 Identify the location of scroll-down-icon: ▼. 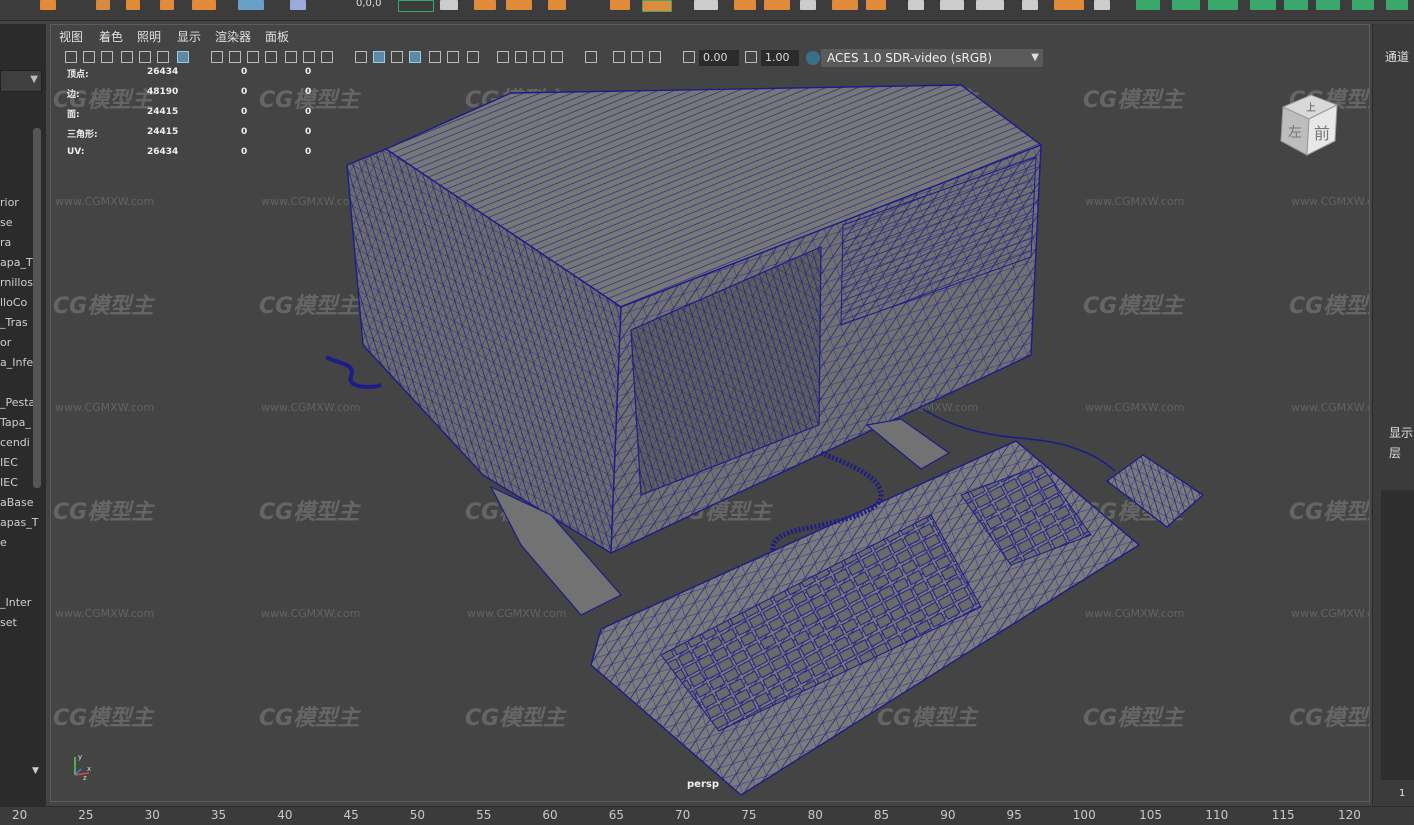
(35, 771).